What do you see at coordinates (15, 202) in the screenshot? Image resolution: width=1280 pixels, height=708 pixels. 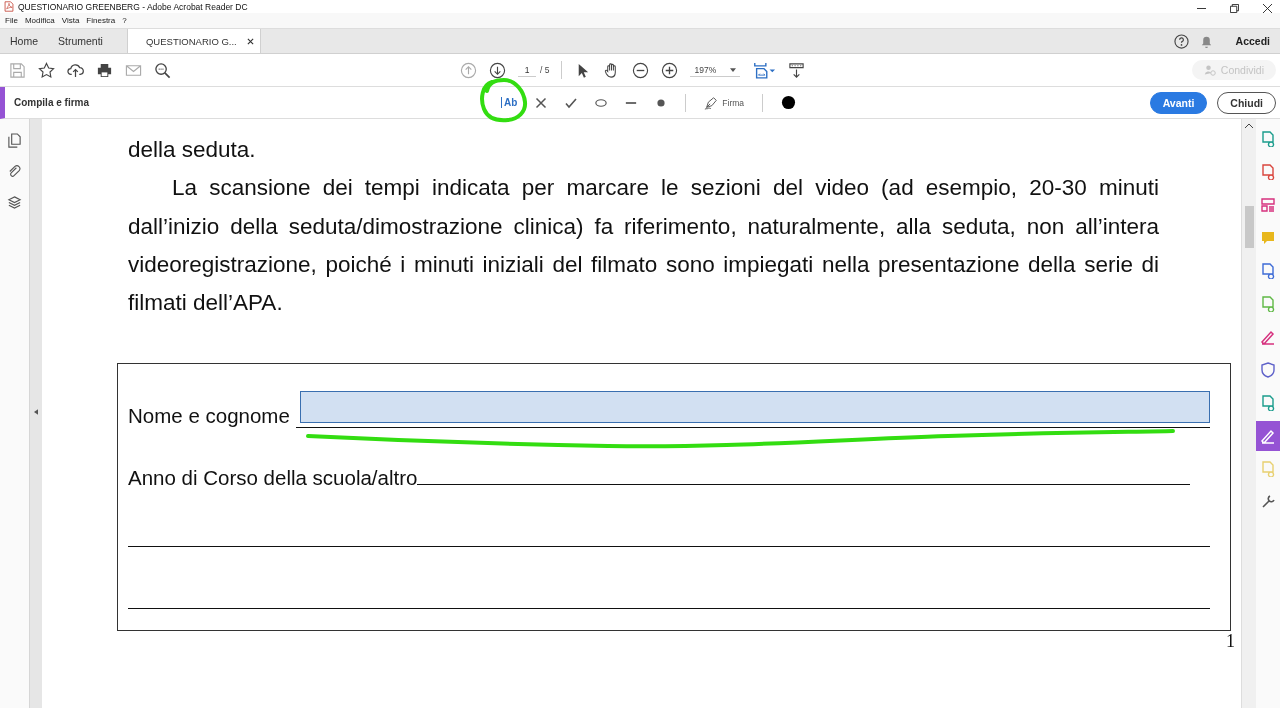 I see `layers-icon` at bounding box center [15, 202].